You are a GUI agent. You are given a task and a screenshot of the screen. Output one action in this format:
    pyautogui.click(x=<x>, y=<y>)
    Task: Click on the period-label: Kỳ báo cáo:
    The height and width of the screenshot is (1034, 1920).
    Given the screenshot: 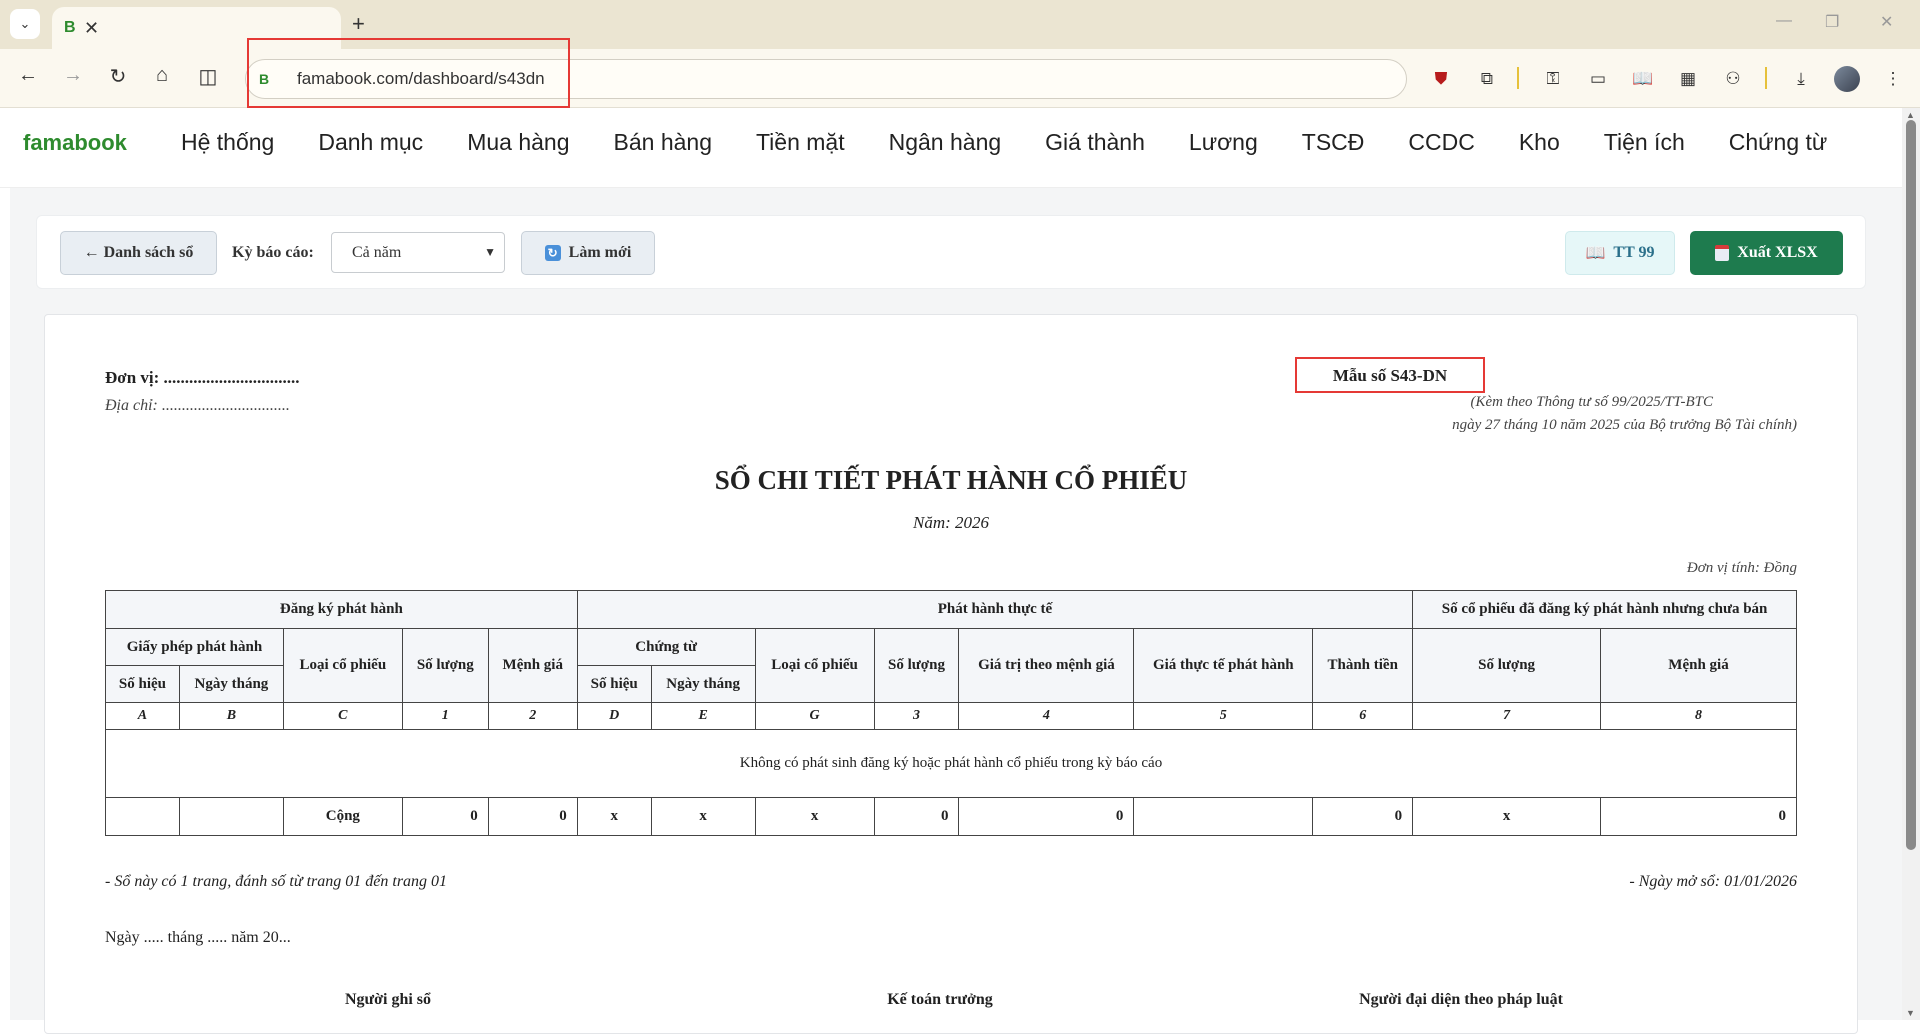 What is the action you would take?
    pyautogui.click(x=273, y=252)
    